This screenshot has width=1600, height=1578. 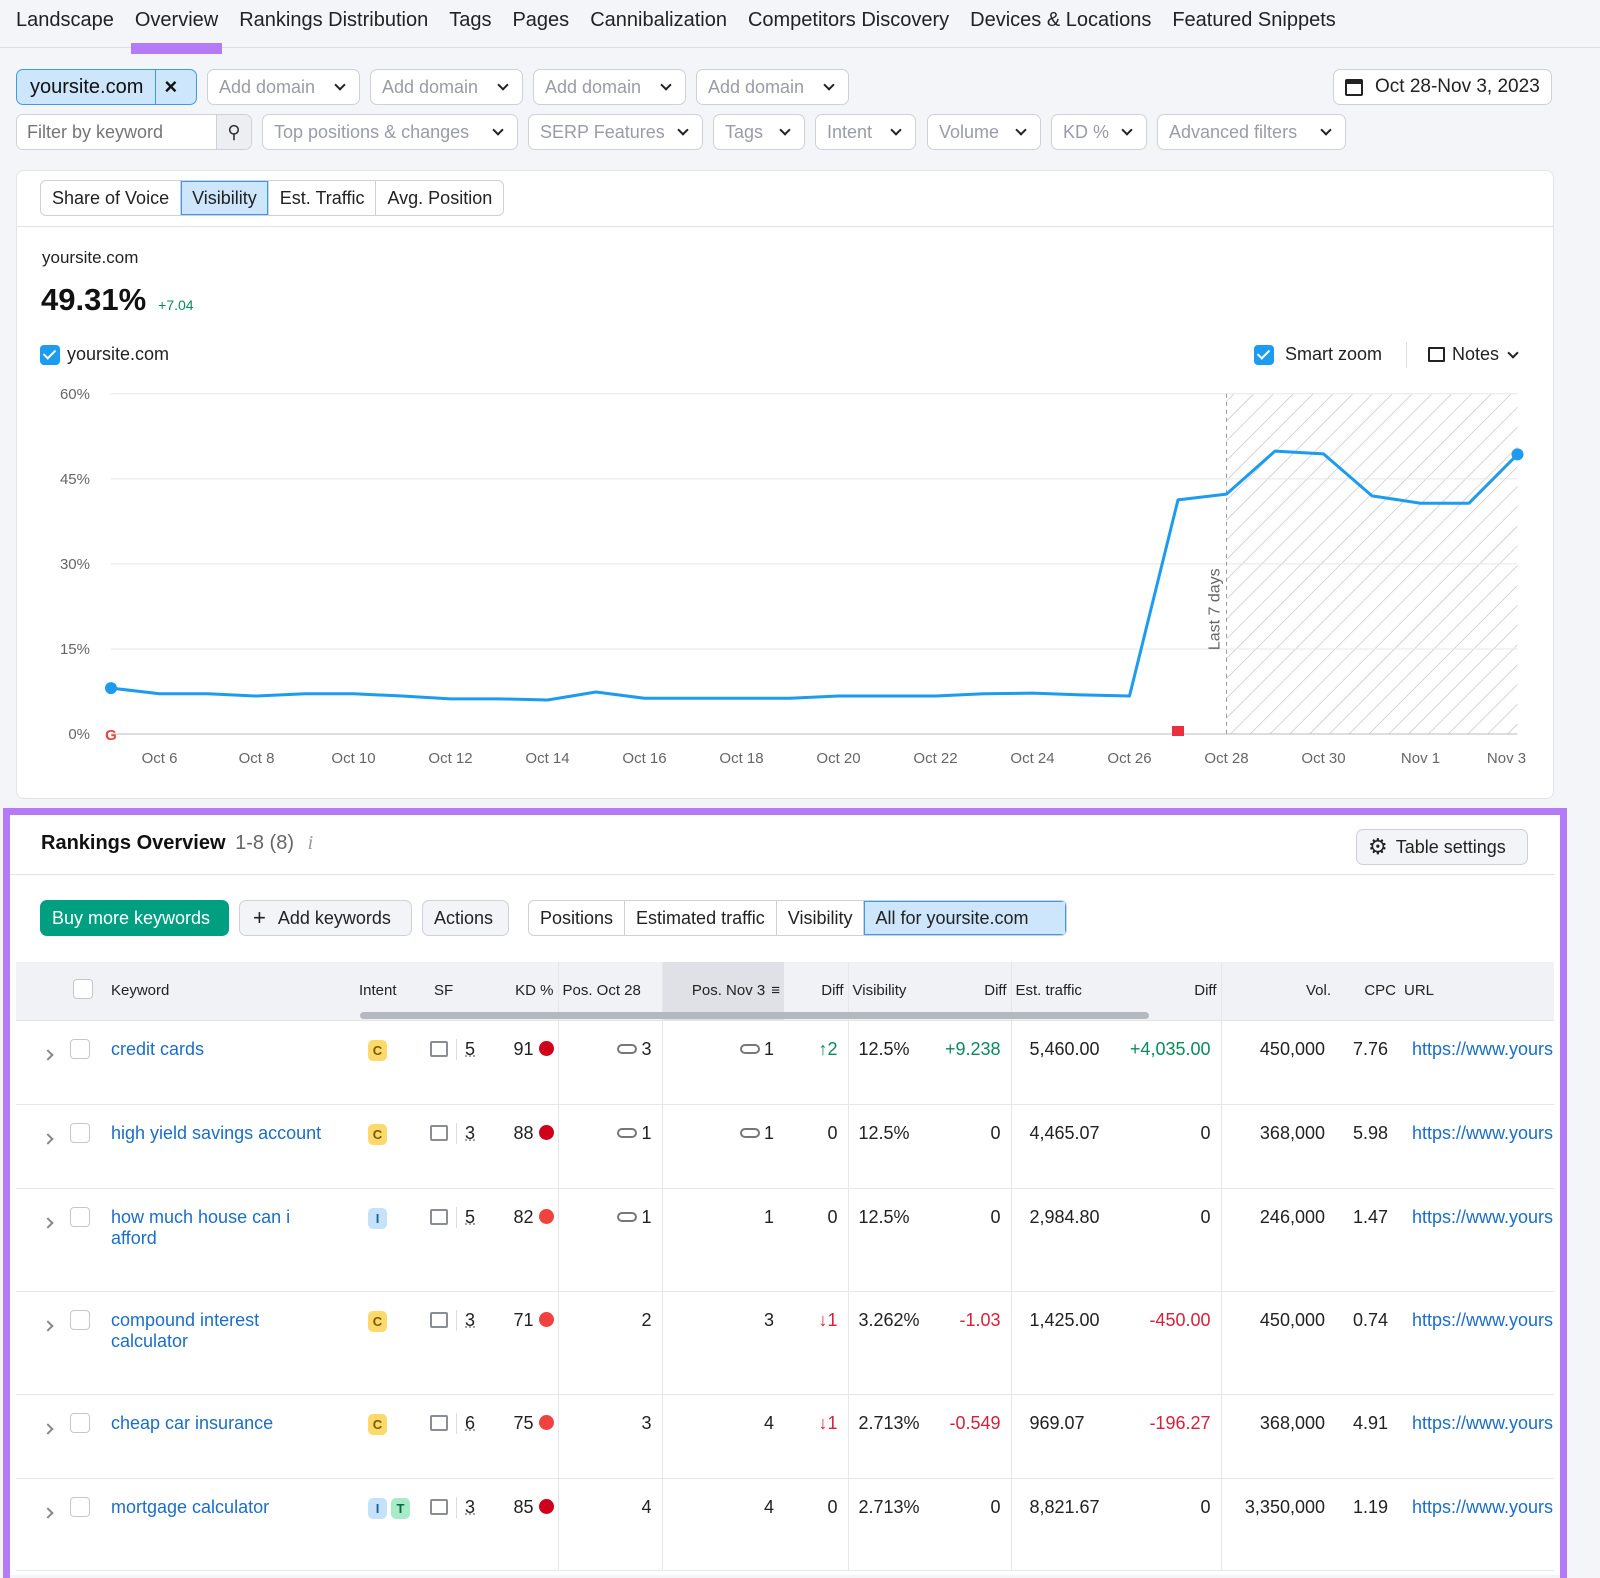 I want to click on intent-badge: T, so click(x=400, y=1508).